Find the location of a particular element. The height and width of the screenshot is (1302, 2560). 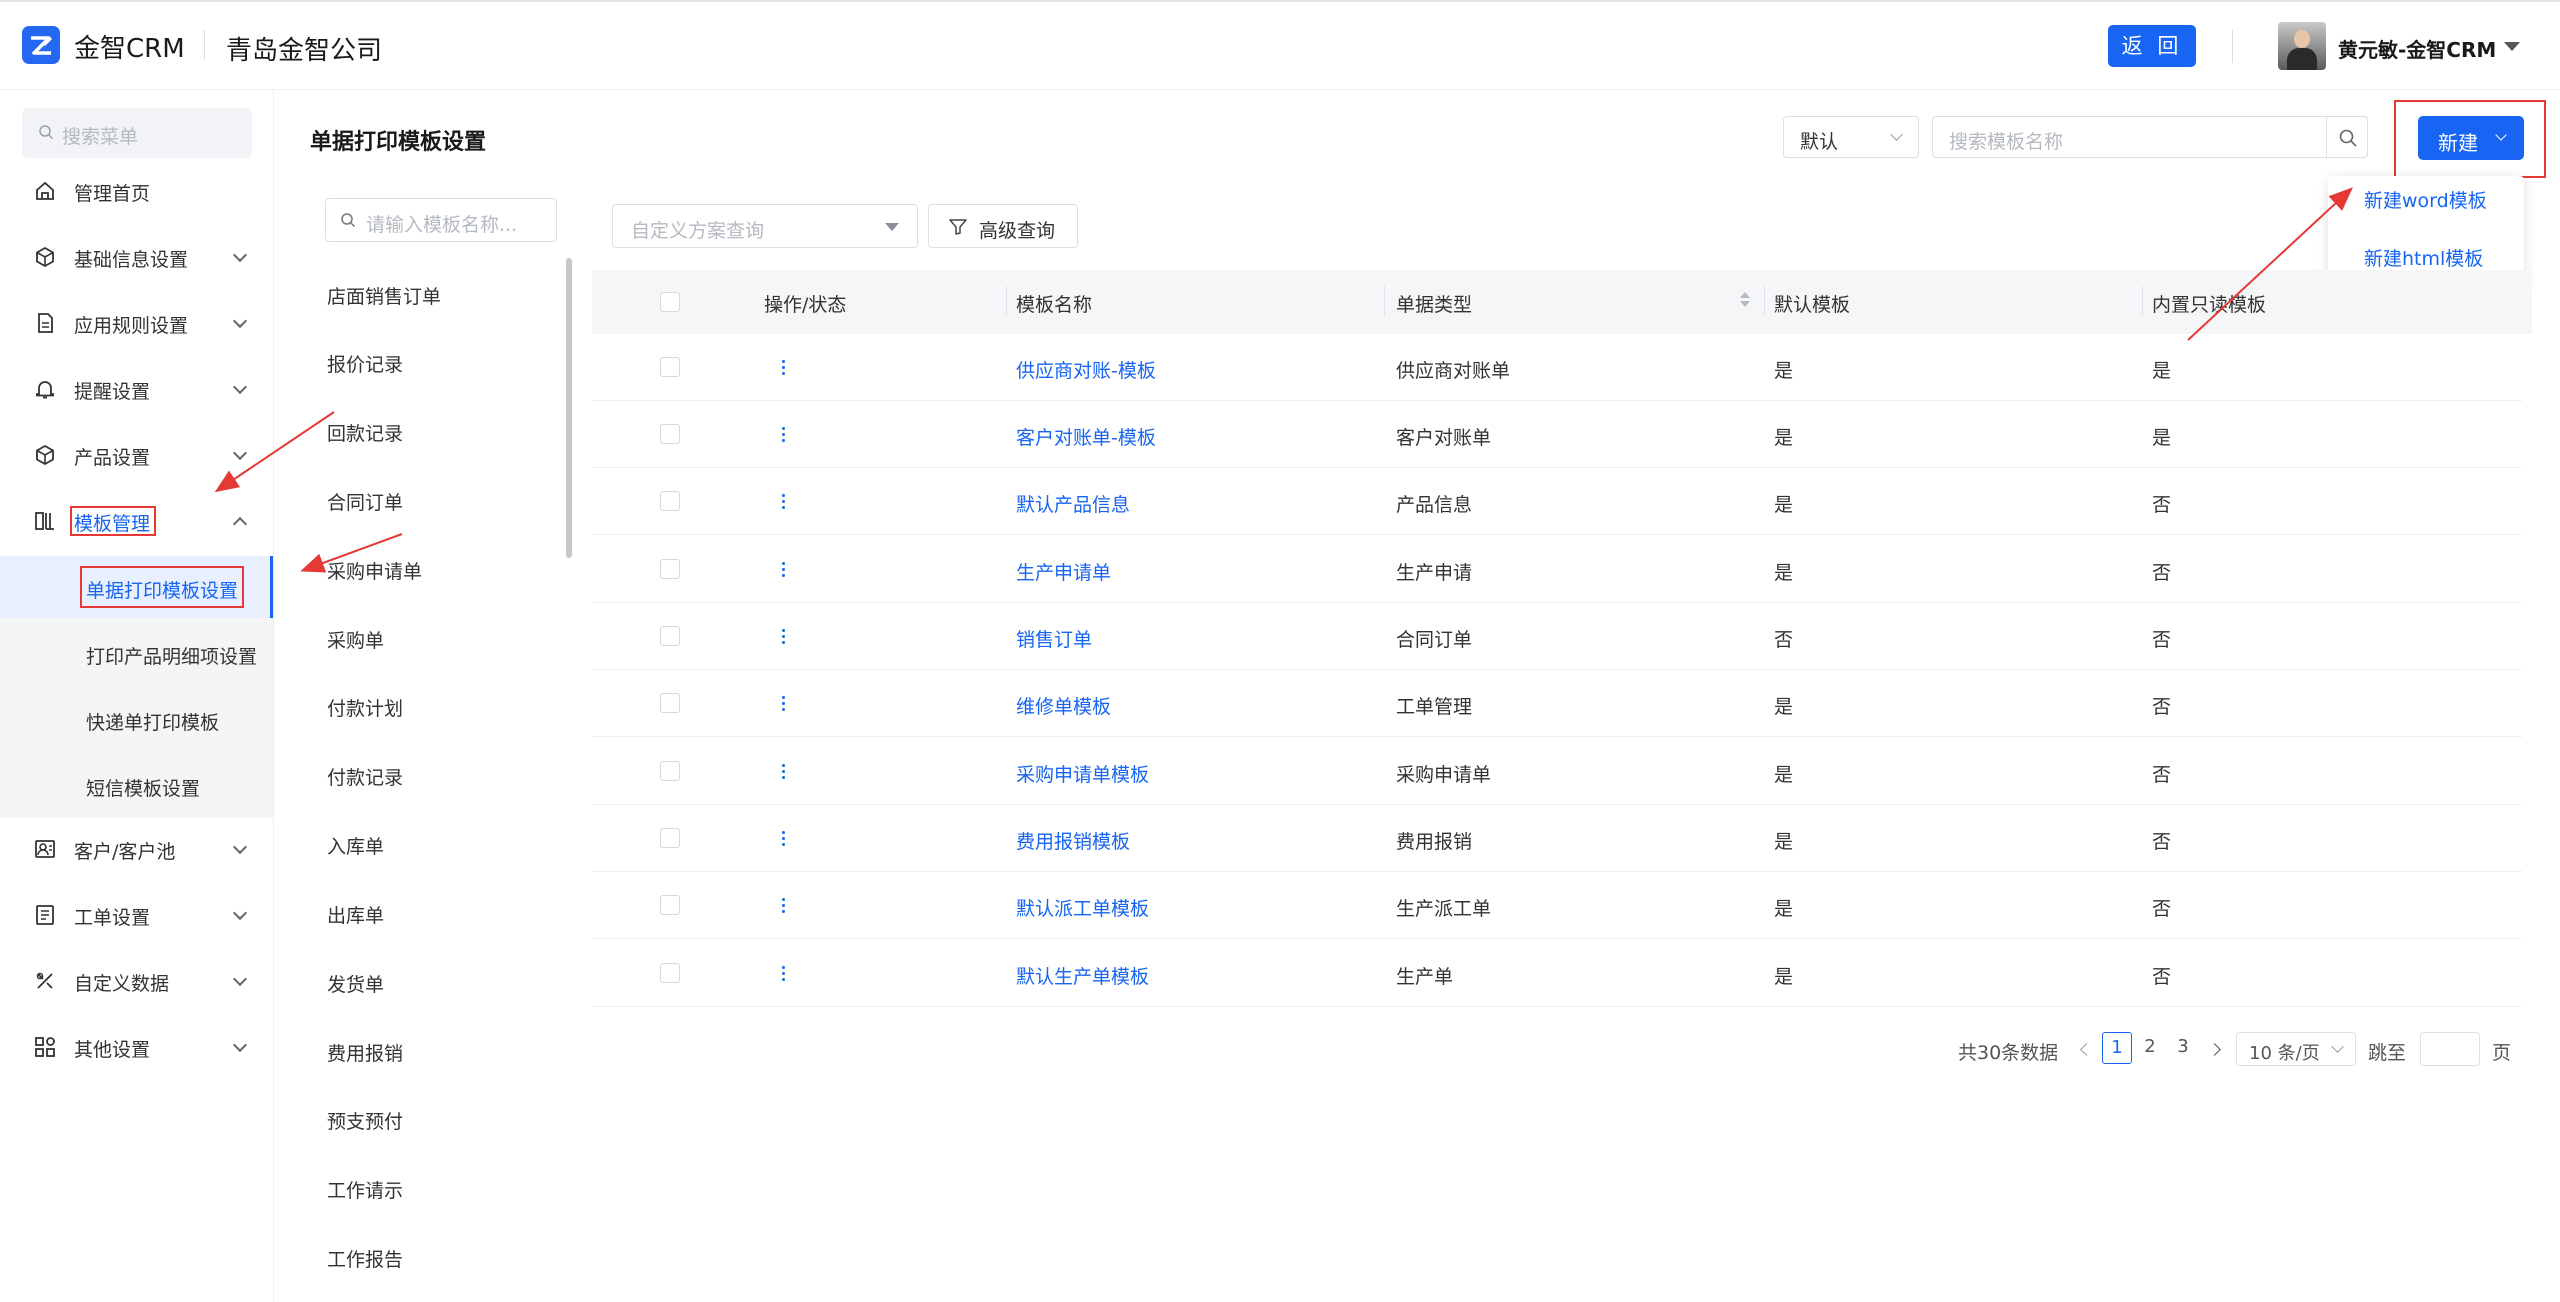

page-number: 2 is located at coordinates (2150, 1048).